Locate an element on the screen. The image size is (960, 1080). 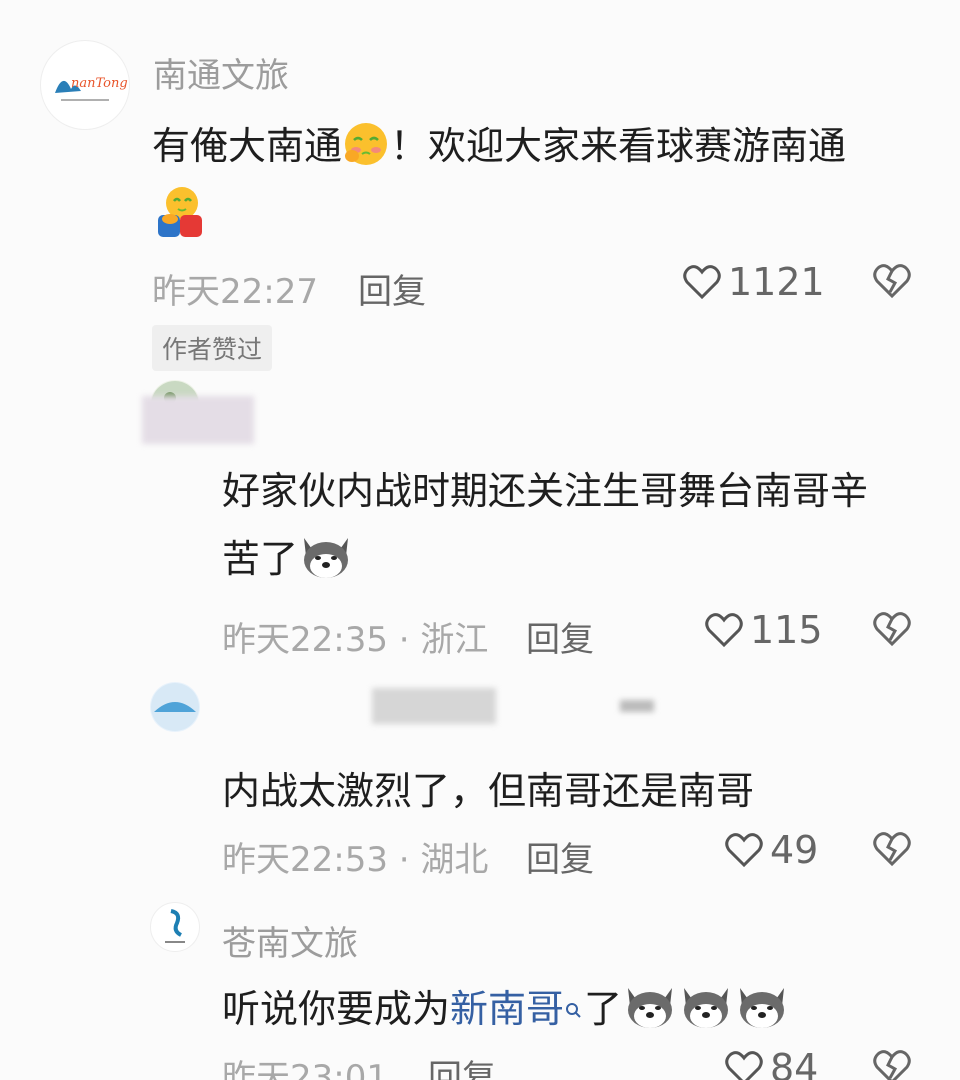
user-avatar-icon is located at coordinates (175, 707).